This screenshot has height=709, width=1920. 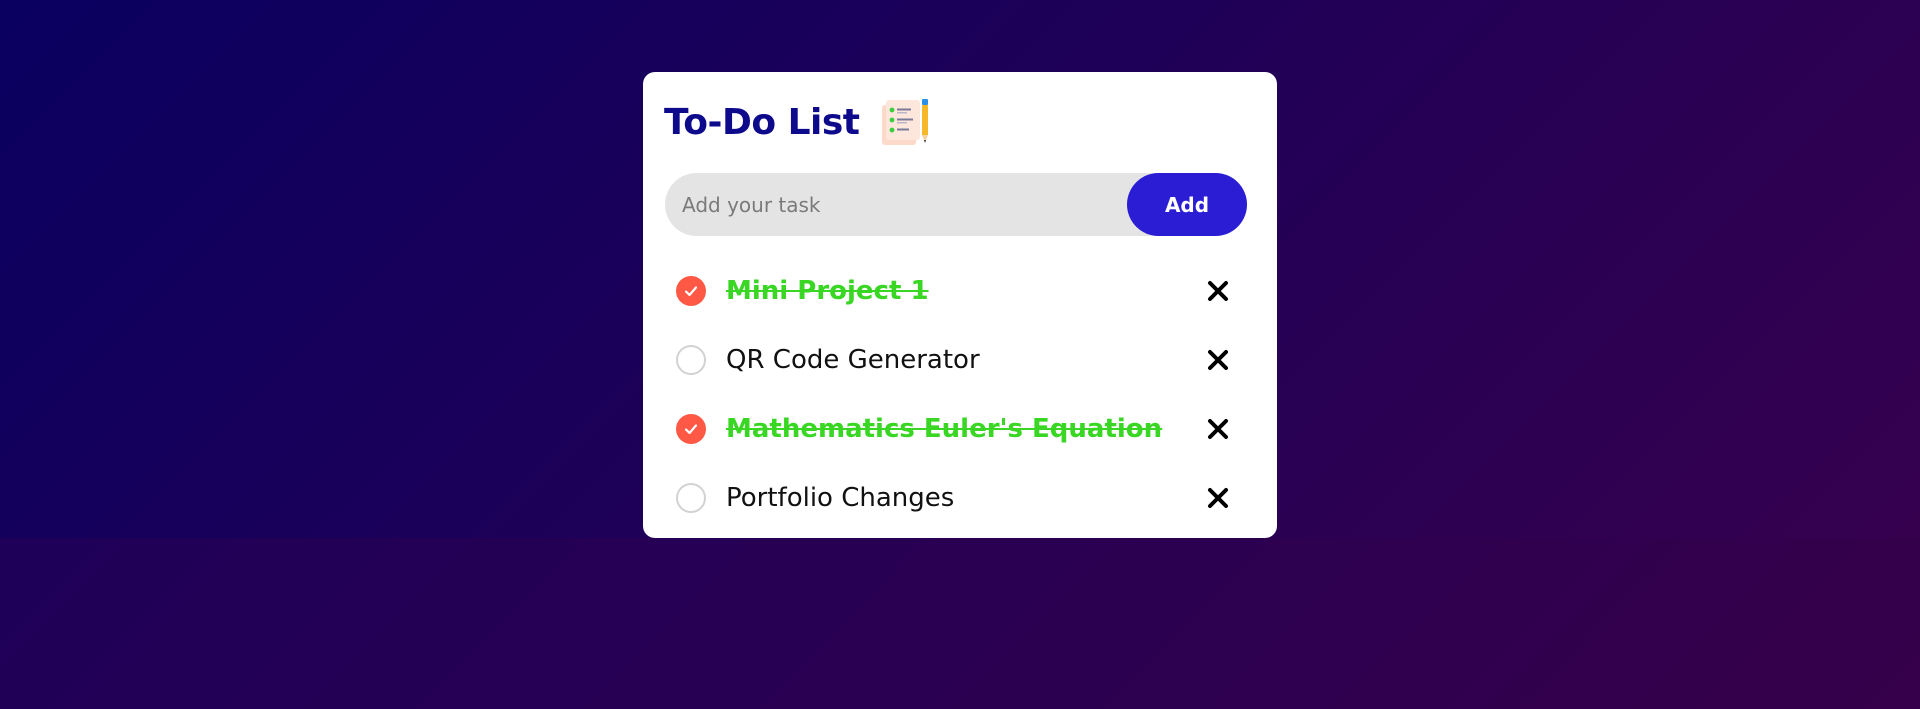 What do you see at coordinates (960, 497) in the screenshot?
I see `task-item: Portfolio Changes` at bounding box center [960, 497].